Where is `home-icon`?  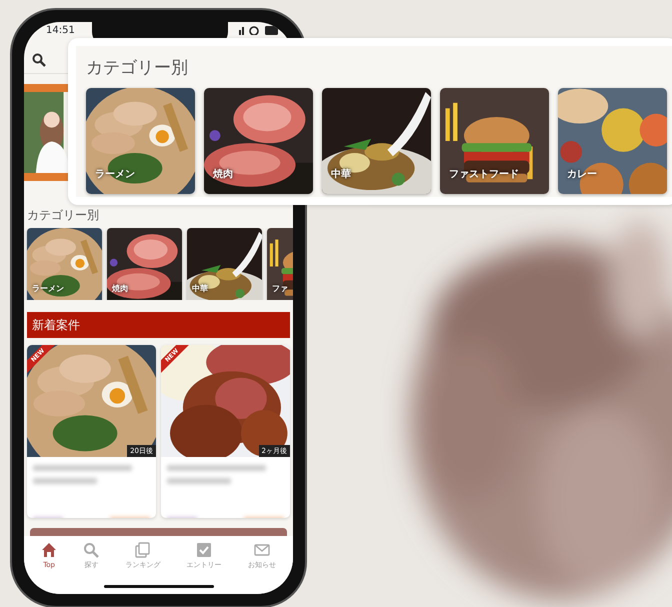 home-icon is located at coordinates (49, 550).